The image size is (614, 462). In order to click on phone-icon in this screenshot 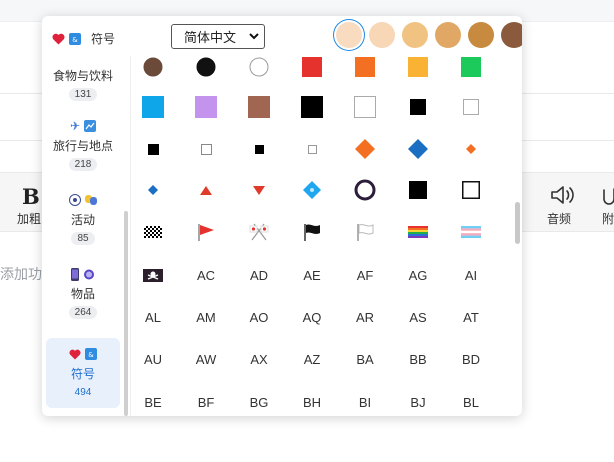, I will do `click(75, 274)`.